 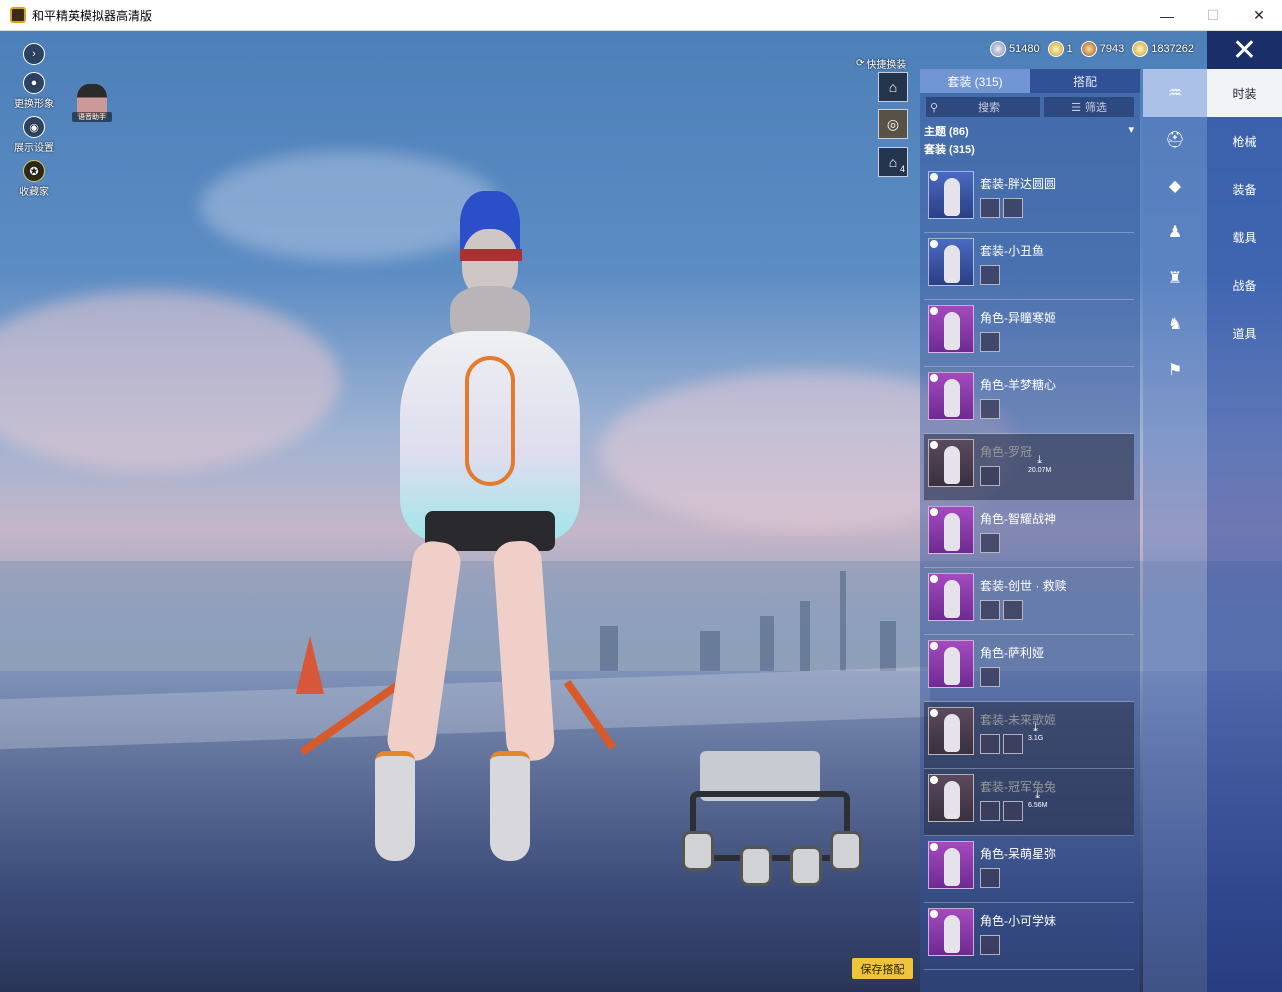 I want to click on download-icon: ⤓, so click(x=1038, y=795).